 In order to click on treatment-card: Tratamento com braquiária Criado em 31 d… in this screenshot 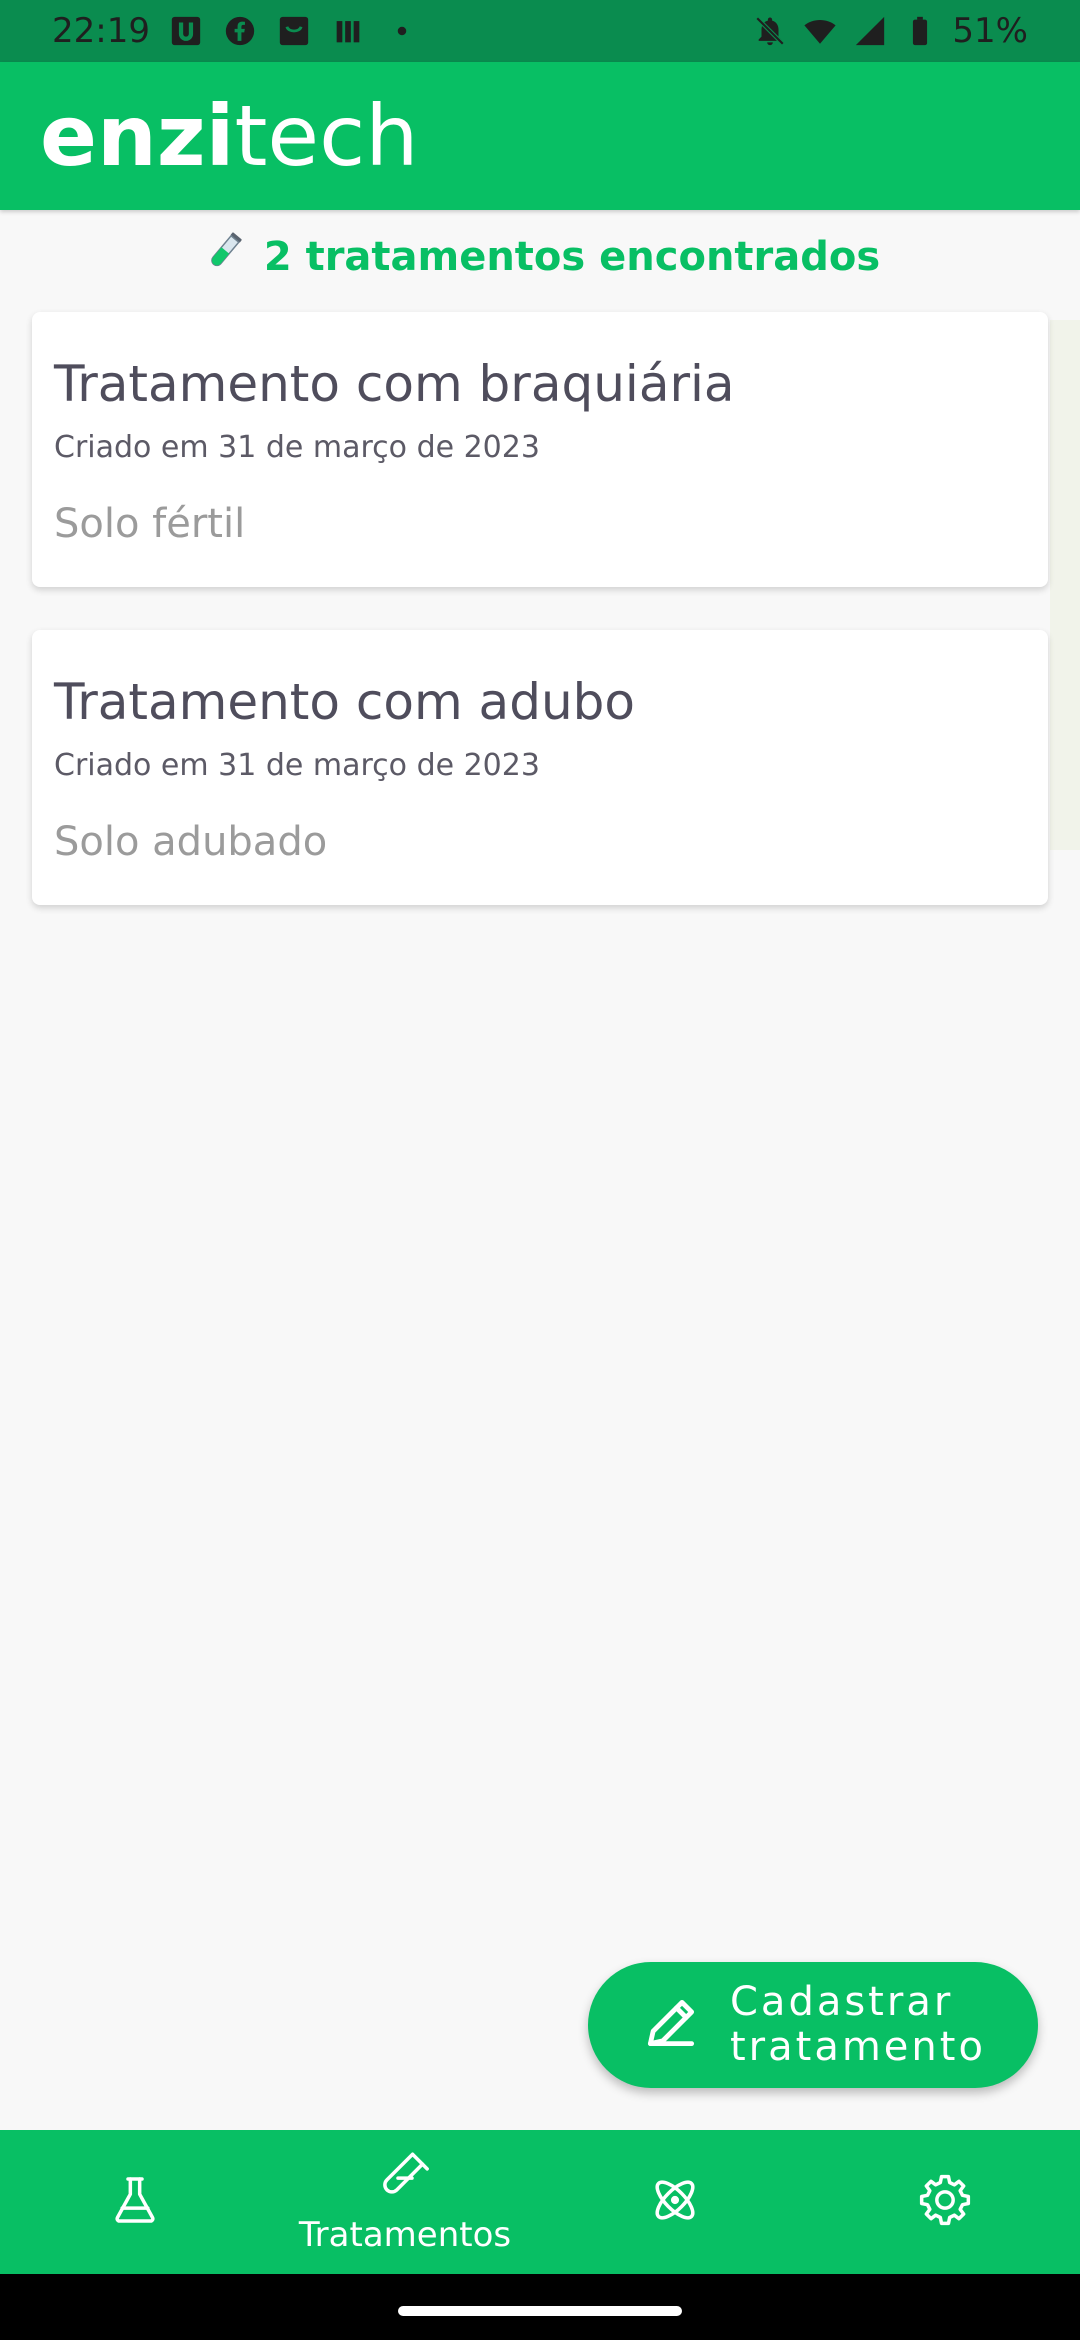, I will do `click(540, 449)`.